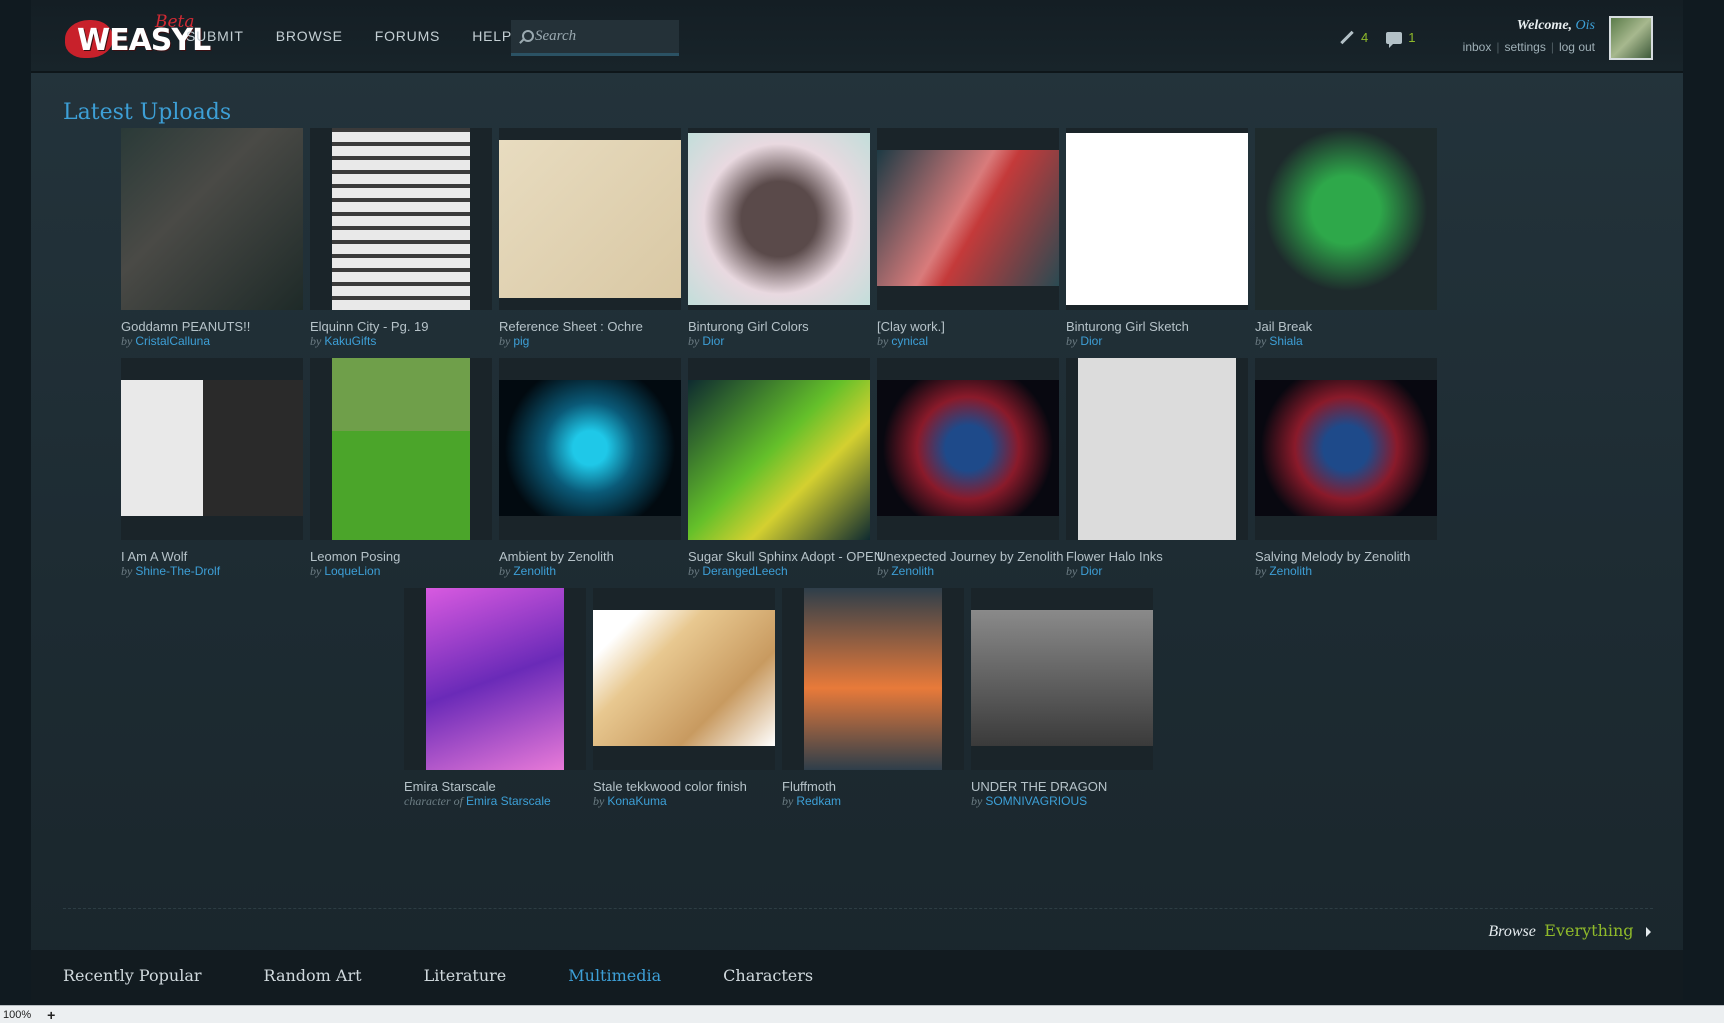 Image resolution: width=1724 pixels, height=1023 pixels. Describe the element at coordinates (809, 786) in the screenshot. I see `upload-title: Fluffmoth` at that location.